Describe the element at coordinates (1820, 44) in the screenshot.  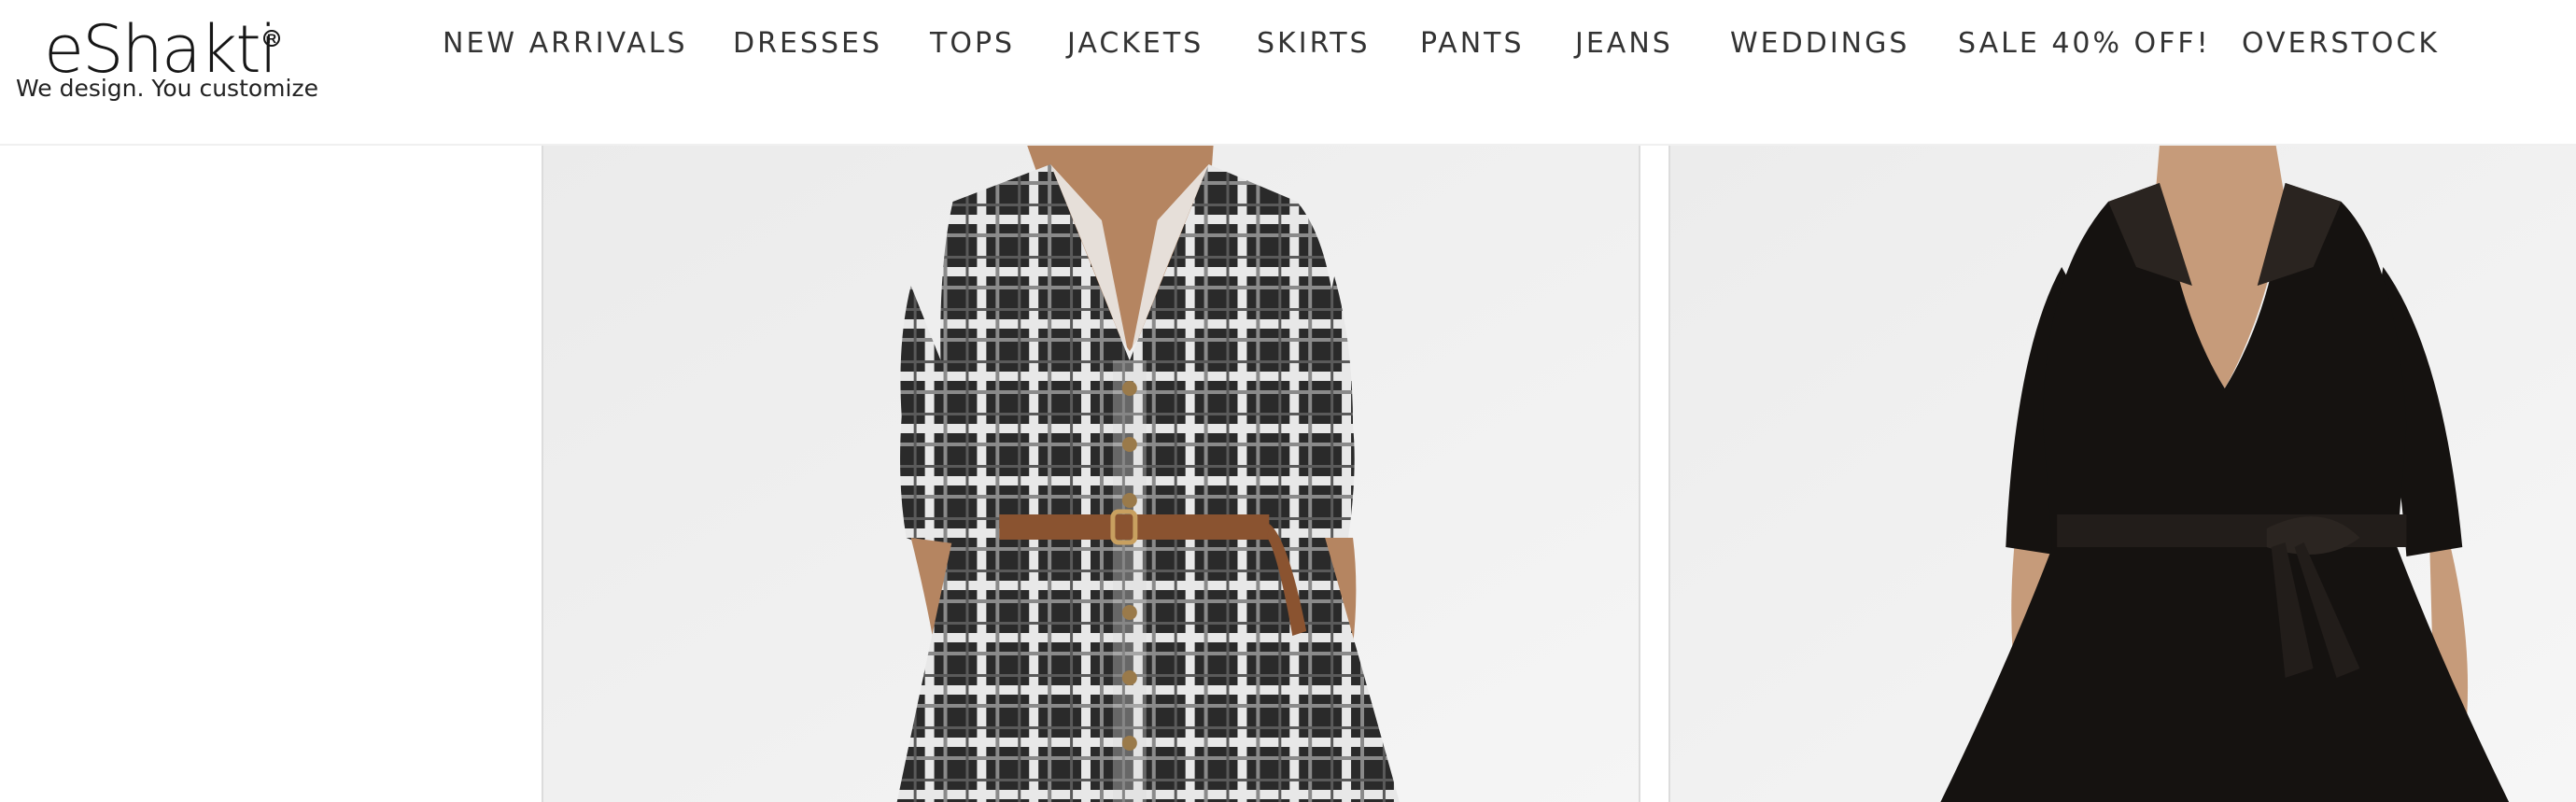
I see `nav-weddings: WEDDINGS` at that location.